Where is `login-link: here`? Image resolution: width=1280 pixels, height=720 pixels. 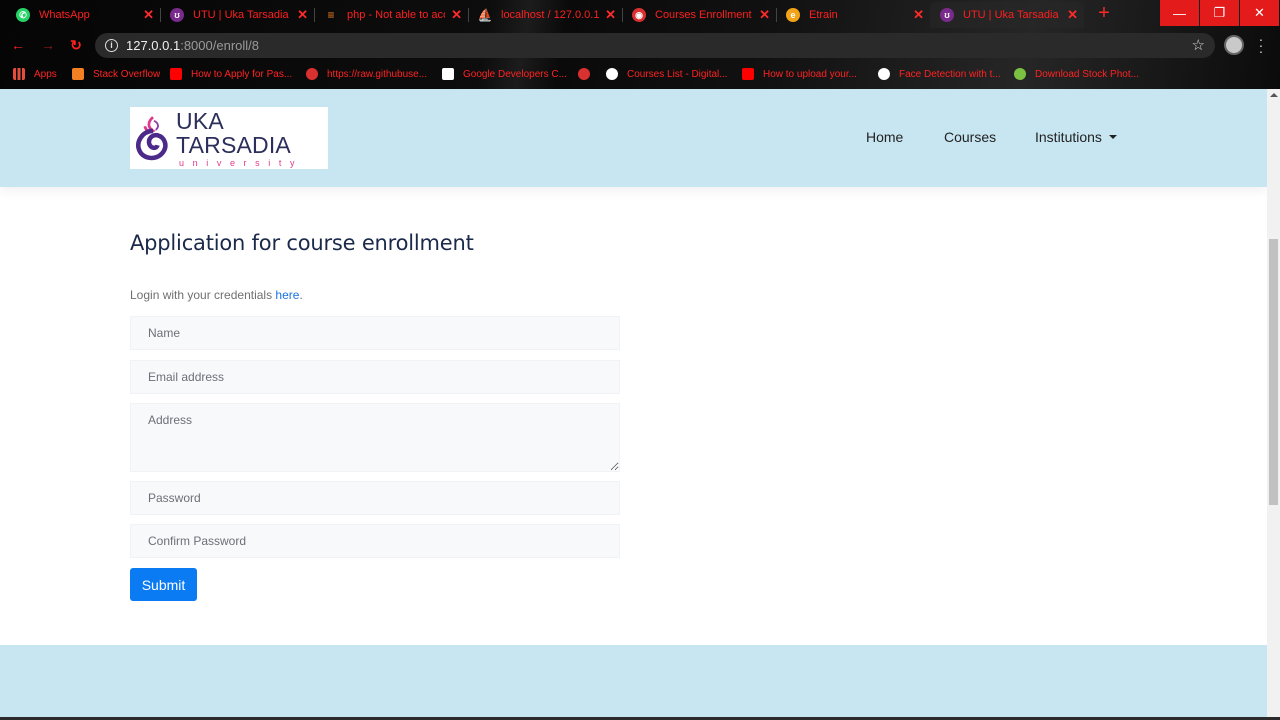 login-link: here is located at coordinates (287, 295).